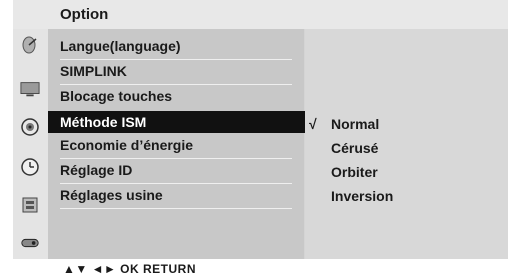  What do you see at coordinates (103, 122) in the screenshot?
I see `menu-item-methode-ism-label: Méthode ISM` at bounding box center [103, 122].